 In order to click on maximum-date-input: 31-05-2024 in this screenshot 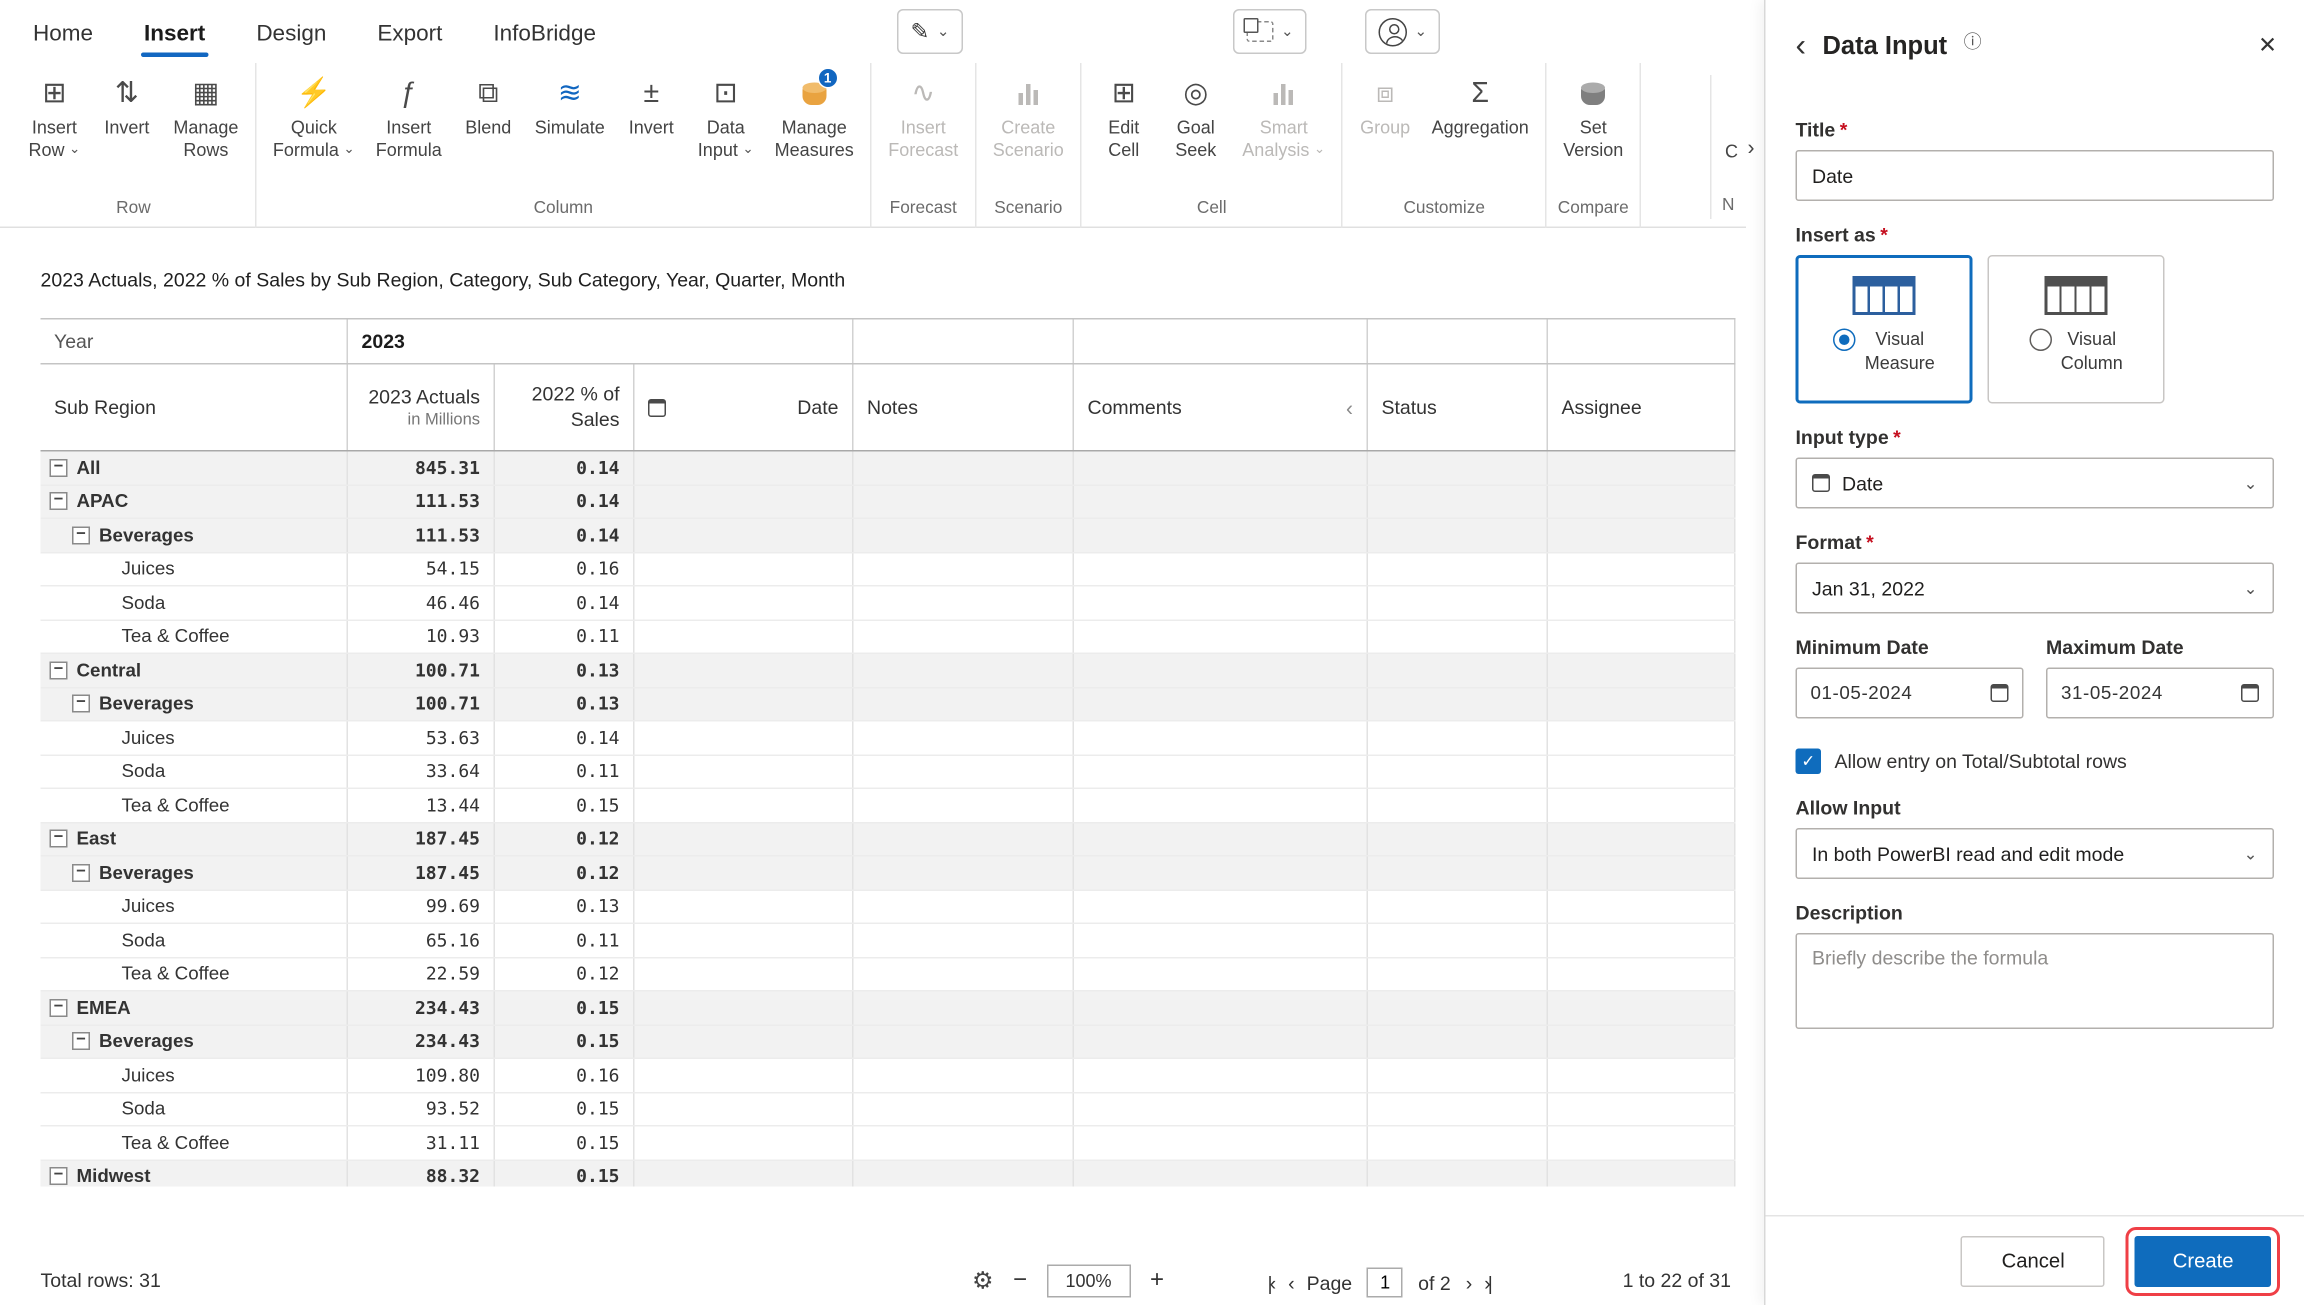, I will do `click(2160, 693)`.